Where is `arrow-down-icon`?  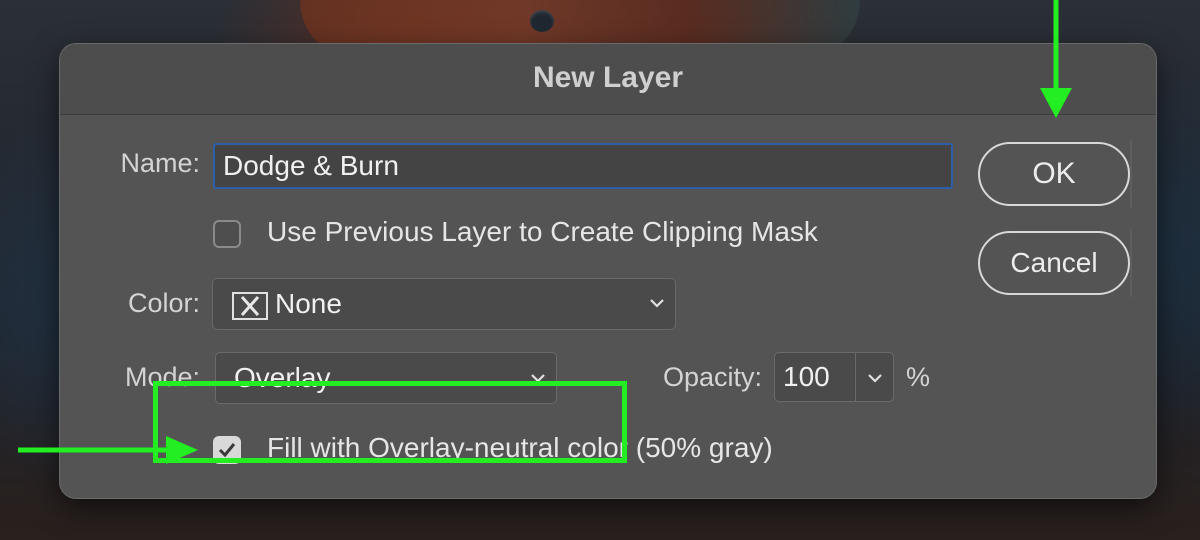 arrow-down-icon is located at coordinates (1056, 59).